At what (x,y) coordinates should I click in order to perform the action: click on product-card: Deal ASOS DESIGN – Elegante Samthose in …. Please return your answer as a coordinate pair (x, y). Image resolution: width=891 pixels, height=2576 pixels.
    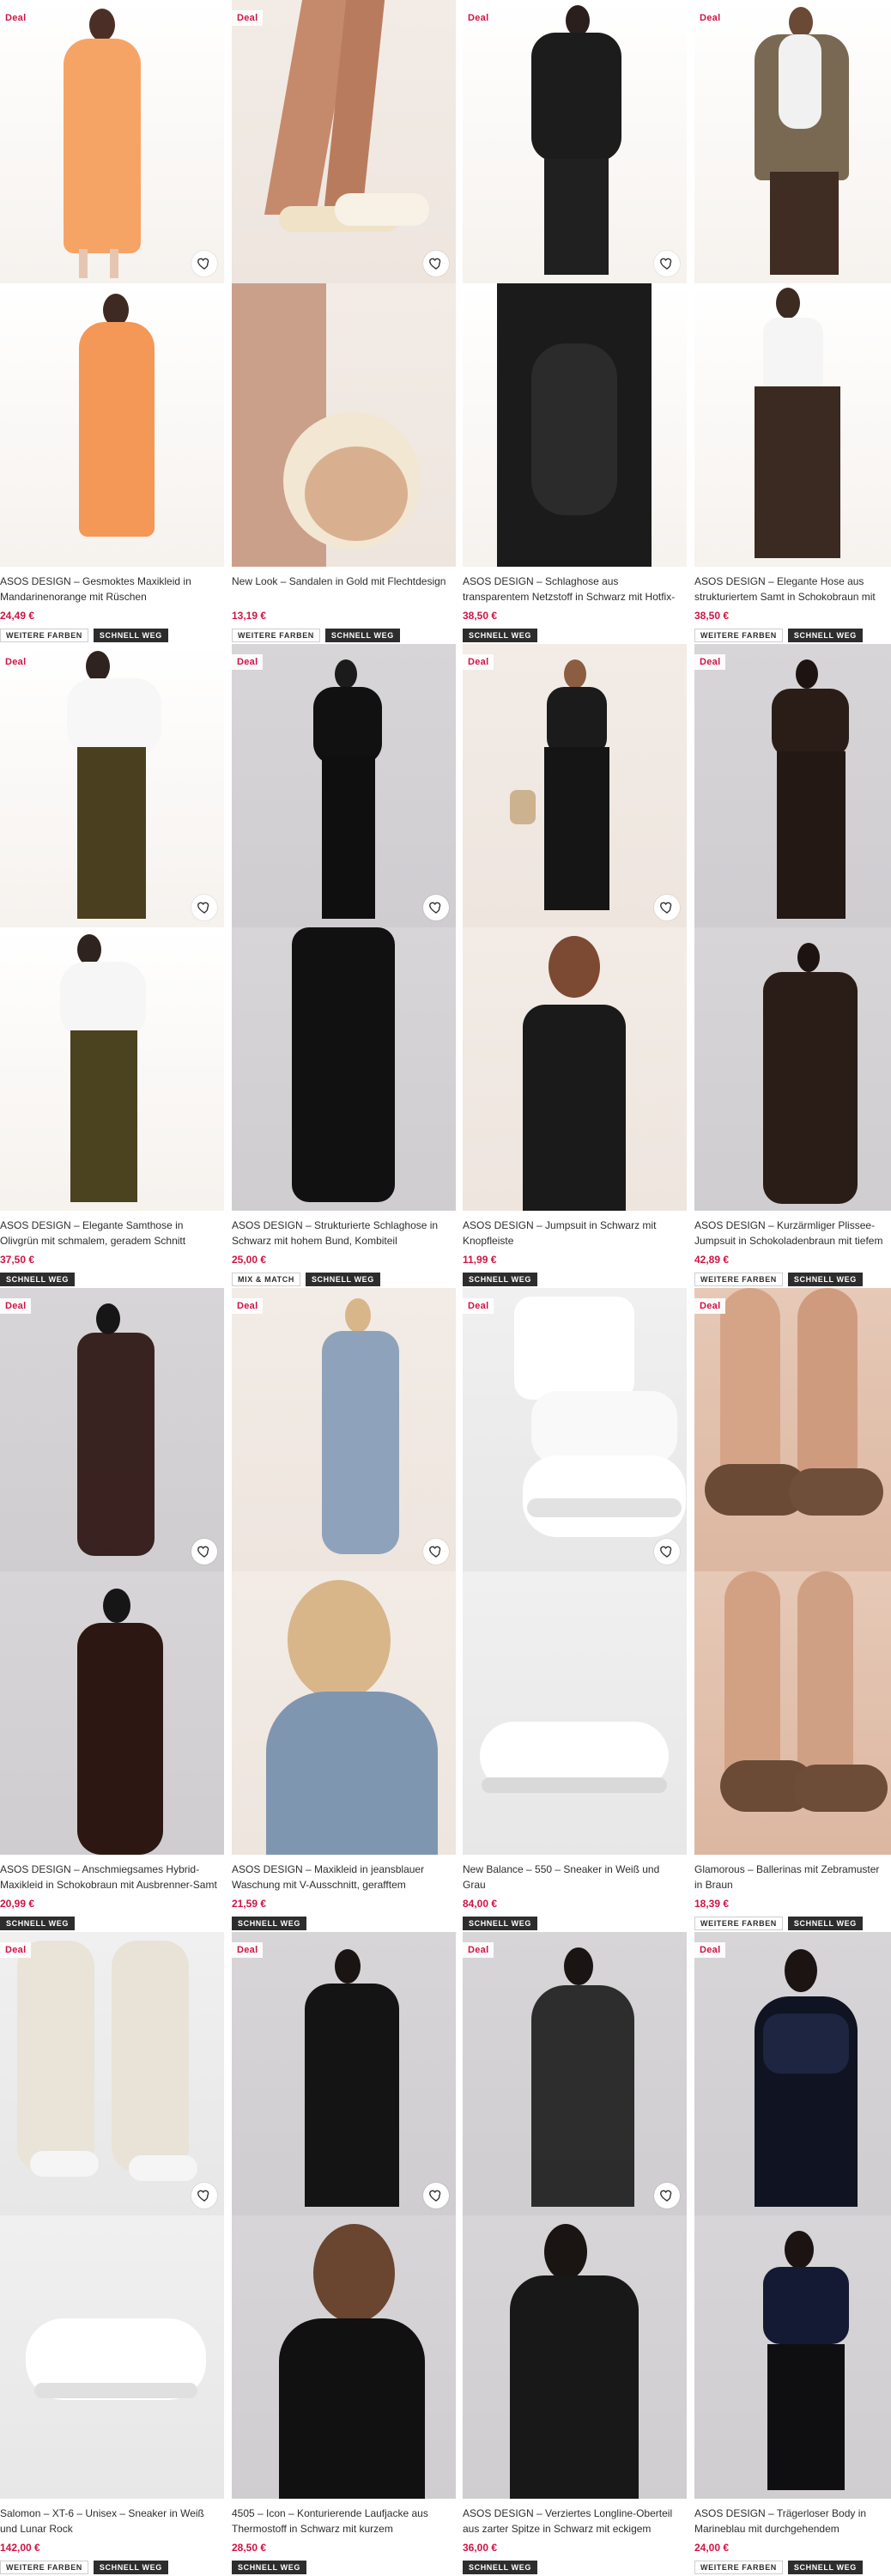
    Looking at the image, I should click on (112, 965).